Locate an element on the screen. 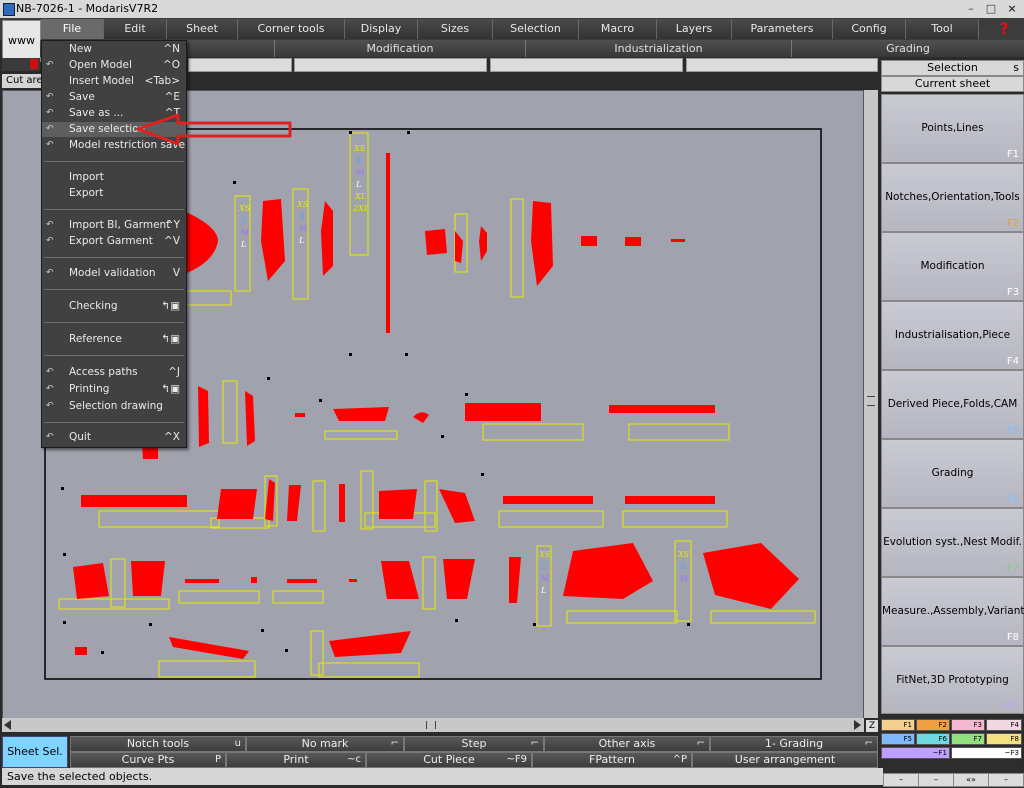  menu-parameters: Parameters is located at coordinates (782, 29).